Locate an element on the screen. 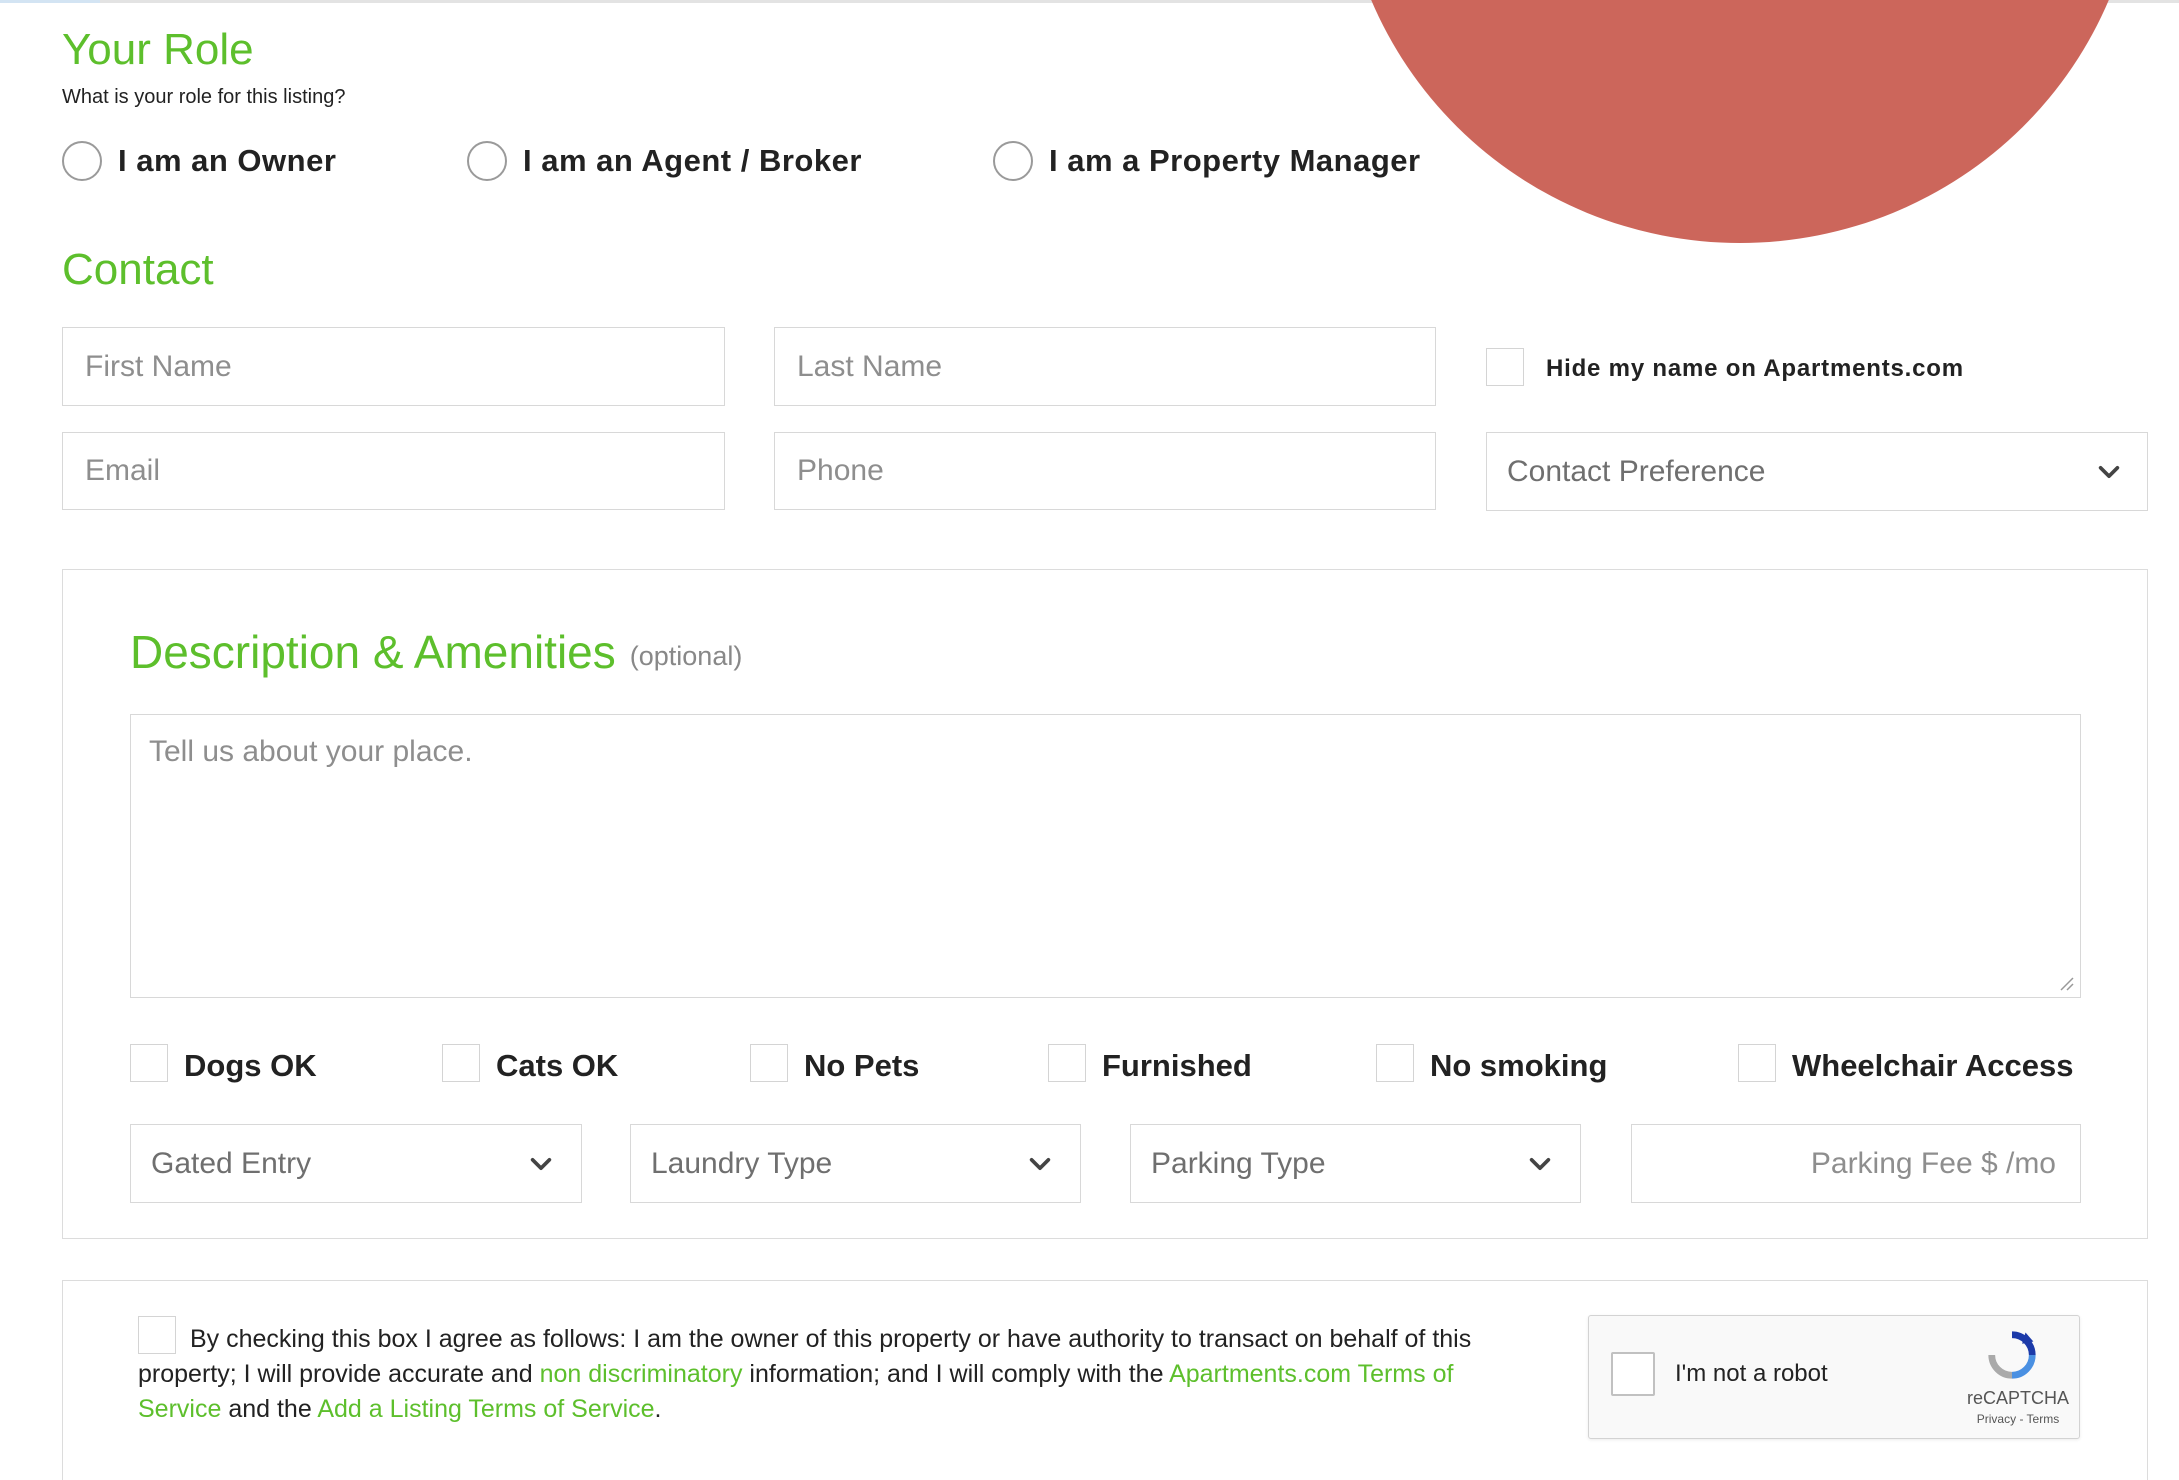 This screenshot has height=1480, width=2179. recaptcha-brand: reCAPTCHA is located at coordinates (2017, 1398).